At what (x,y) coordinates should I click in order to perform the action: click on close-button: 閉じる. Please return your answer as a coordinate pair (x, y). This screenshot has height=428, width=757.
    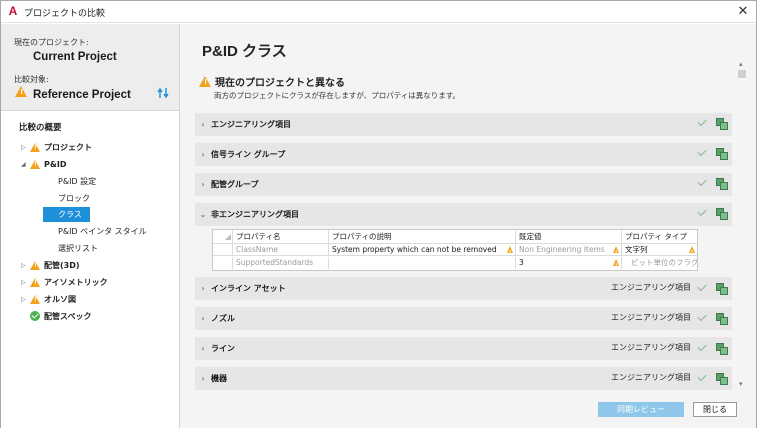
    Looking at the image, I should click on (715, 409).